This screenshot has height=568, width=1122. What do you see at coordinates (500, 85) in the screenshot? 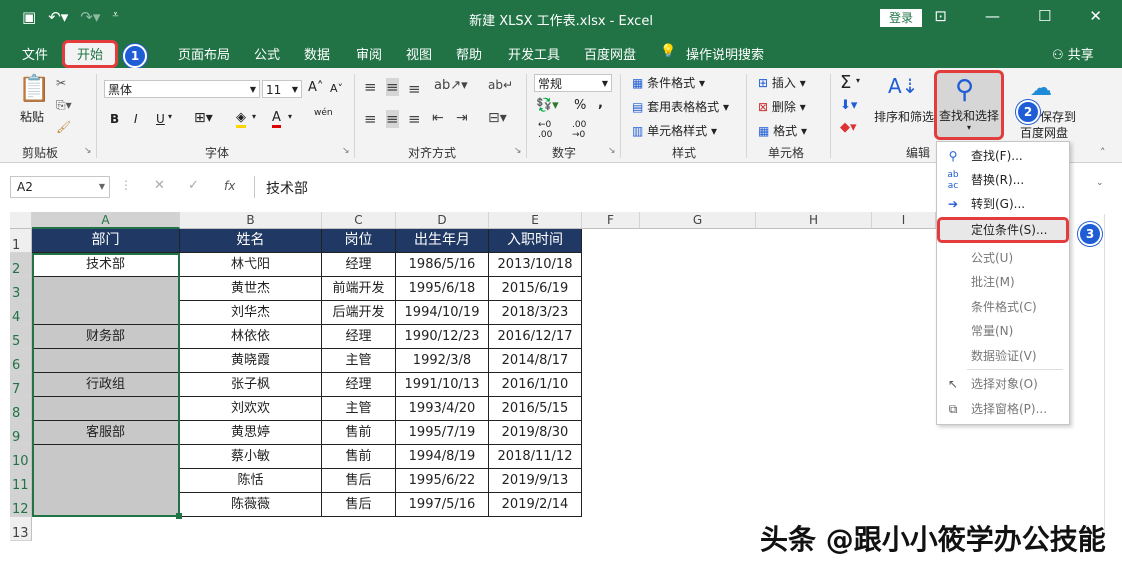
I see `wrap-text-icon: ab↵` at bounding box center [500, 85].